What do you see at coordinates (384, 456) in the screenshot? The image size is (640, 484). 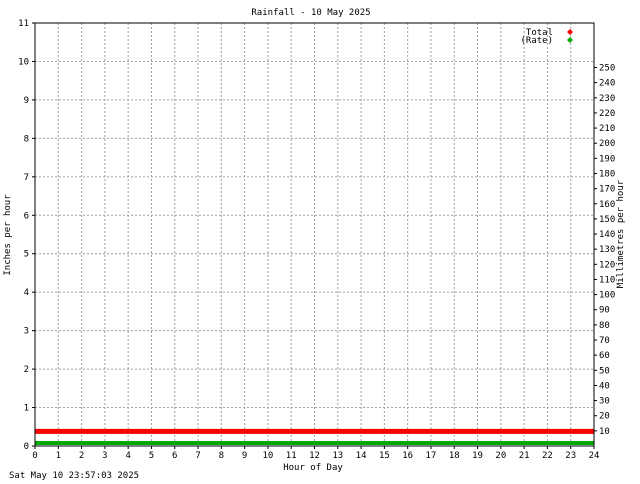 I see `x-tick-label: 15` at bounding box center [384, 456].